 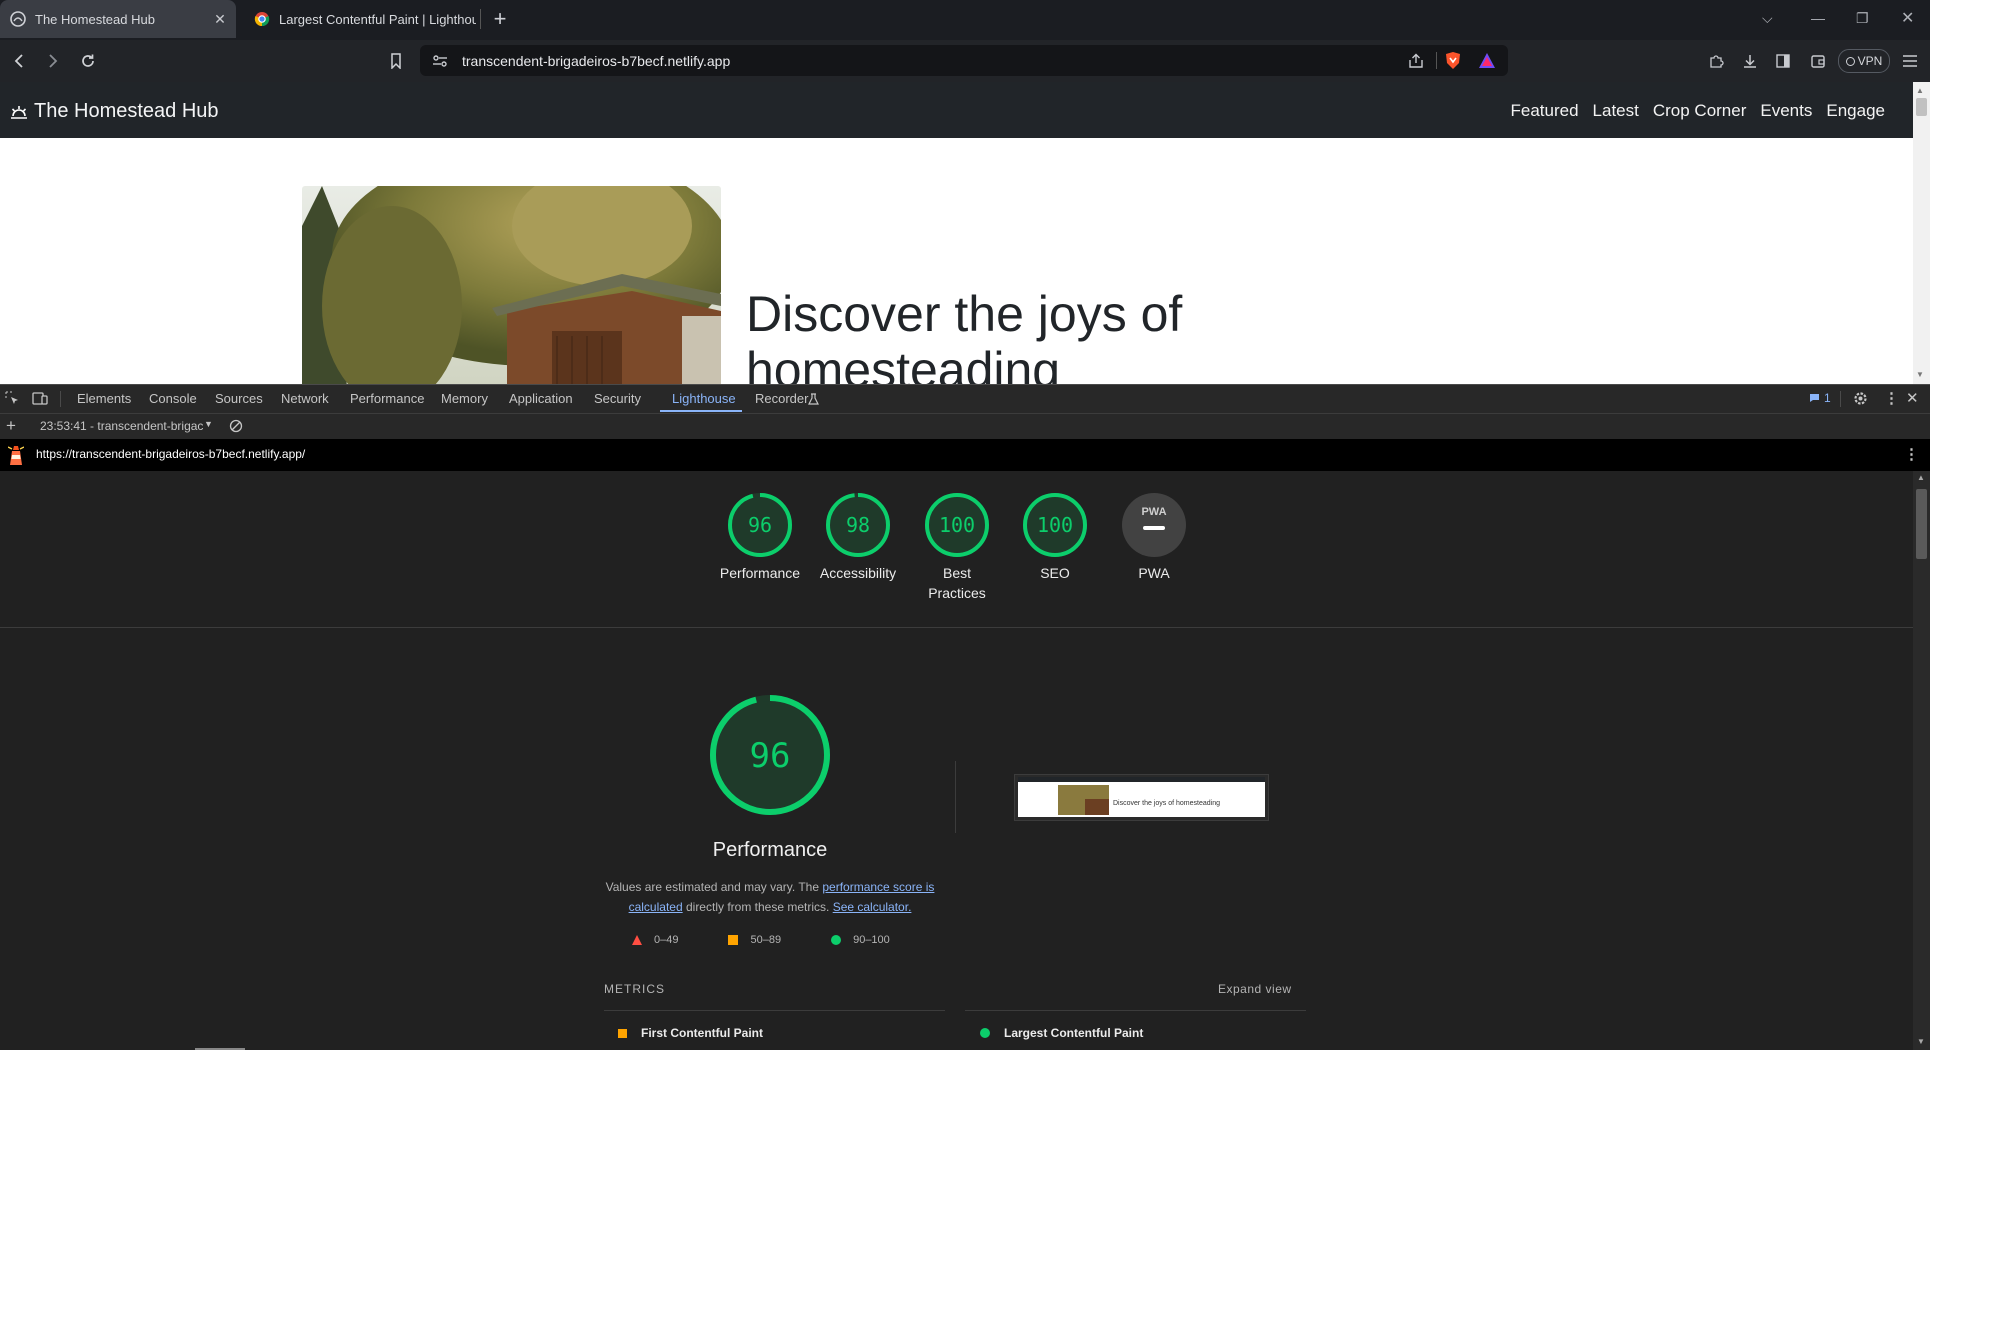 I want to click on tab-lcp-article: Largest Contentful Paint | Lighthou, so click(x=360, y=19).